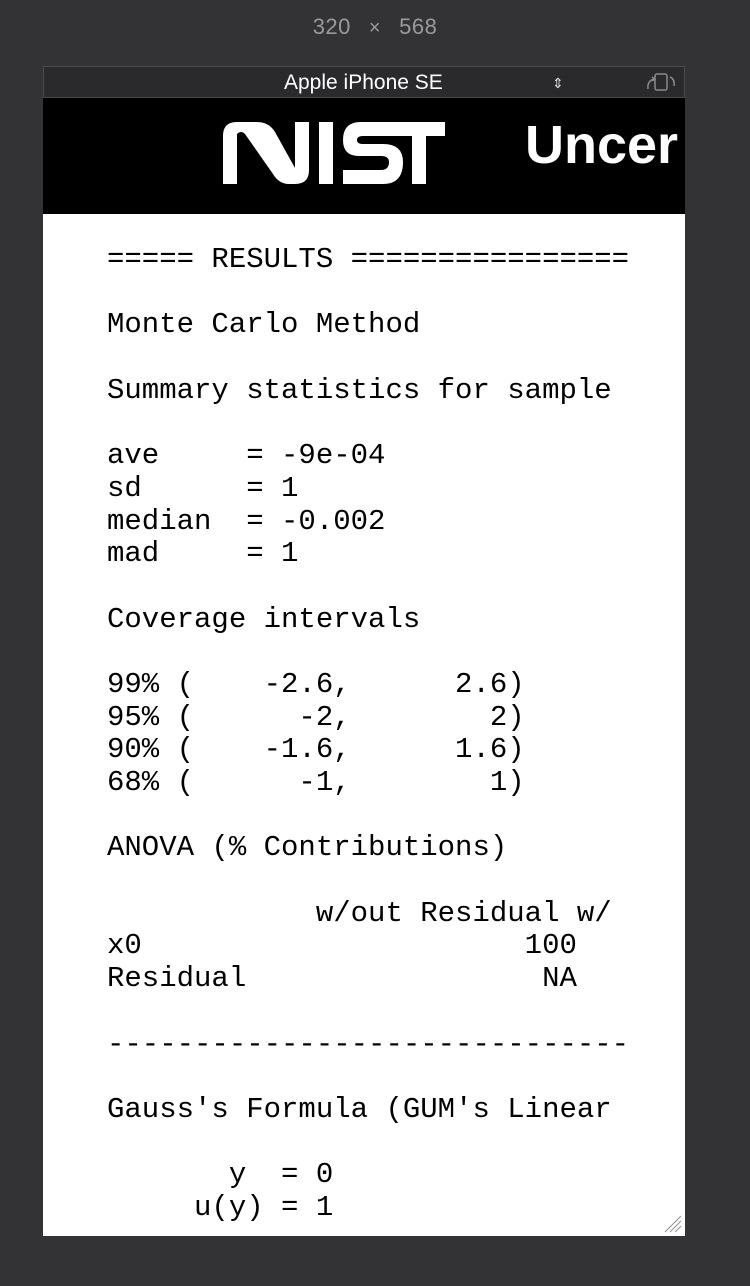 Image resolution: width=750 pixels, height=1286 pixels. I want to click on results-line: x0 100, so click(342, 946).